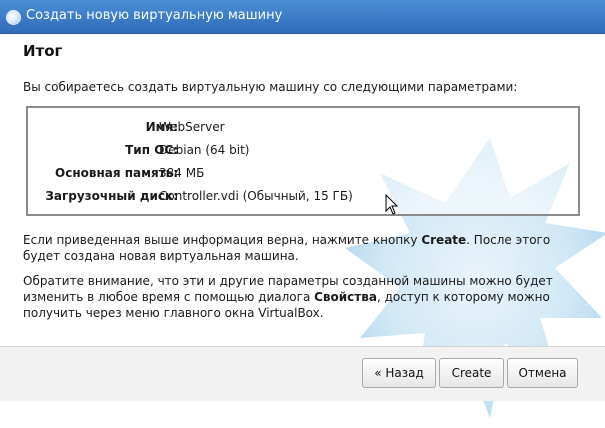 The image size is (605, 428). I want to click on param-row-name: Имя: WebServer, so click(304, 129).